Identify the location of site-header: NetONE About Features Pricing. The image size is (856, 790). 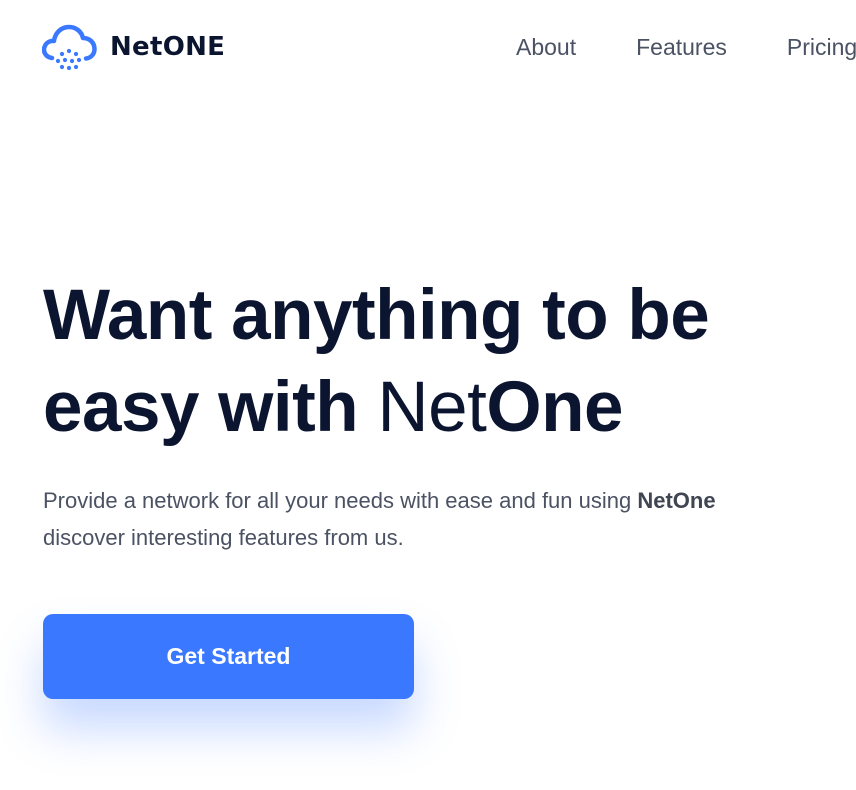
(428, 47).